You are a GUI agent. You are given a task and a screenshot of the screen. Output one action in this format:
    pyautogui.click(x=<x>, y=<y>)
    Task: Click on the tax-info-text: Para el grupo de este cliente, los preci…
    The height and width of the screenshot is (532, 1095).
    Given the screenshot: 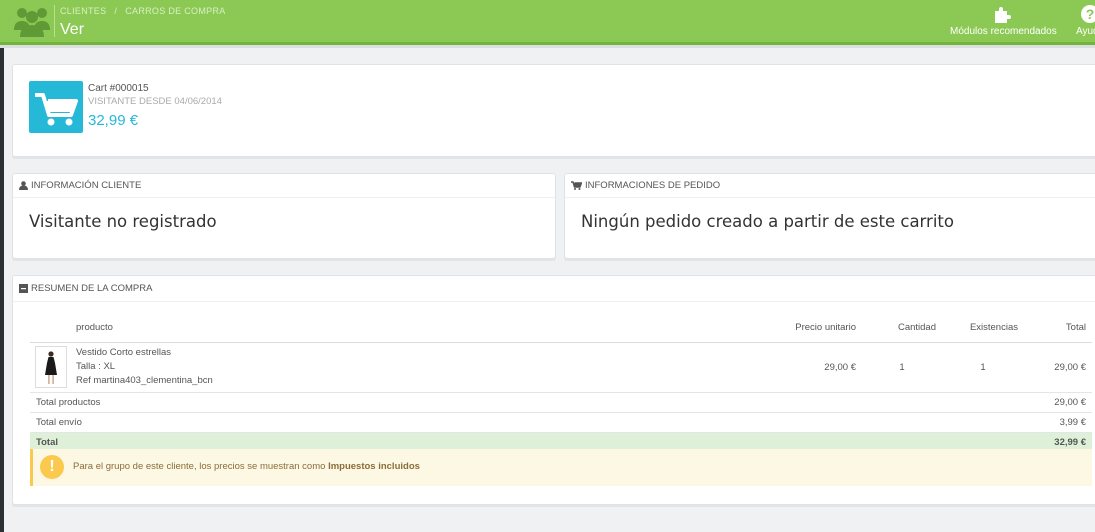 What is the action you would take?
    pyautogui.click(x=246, y=466)
    